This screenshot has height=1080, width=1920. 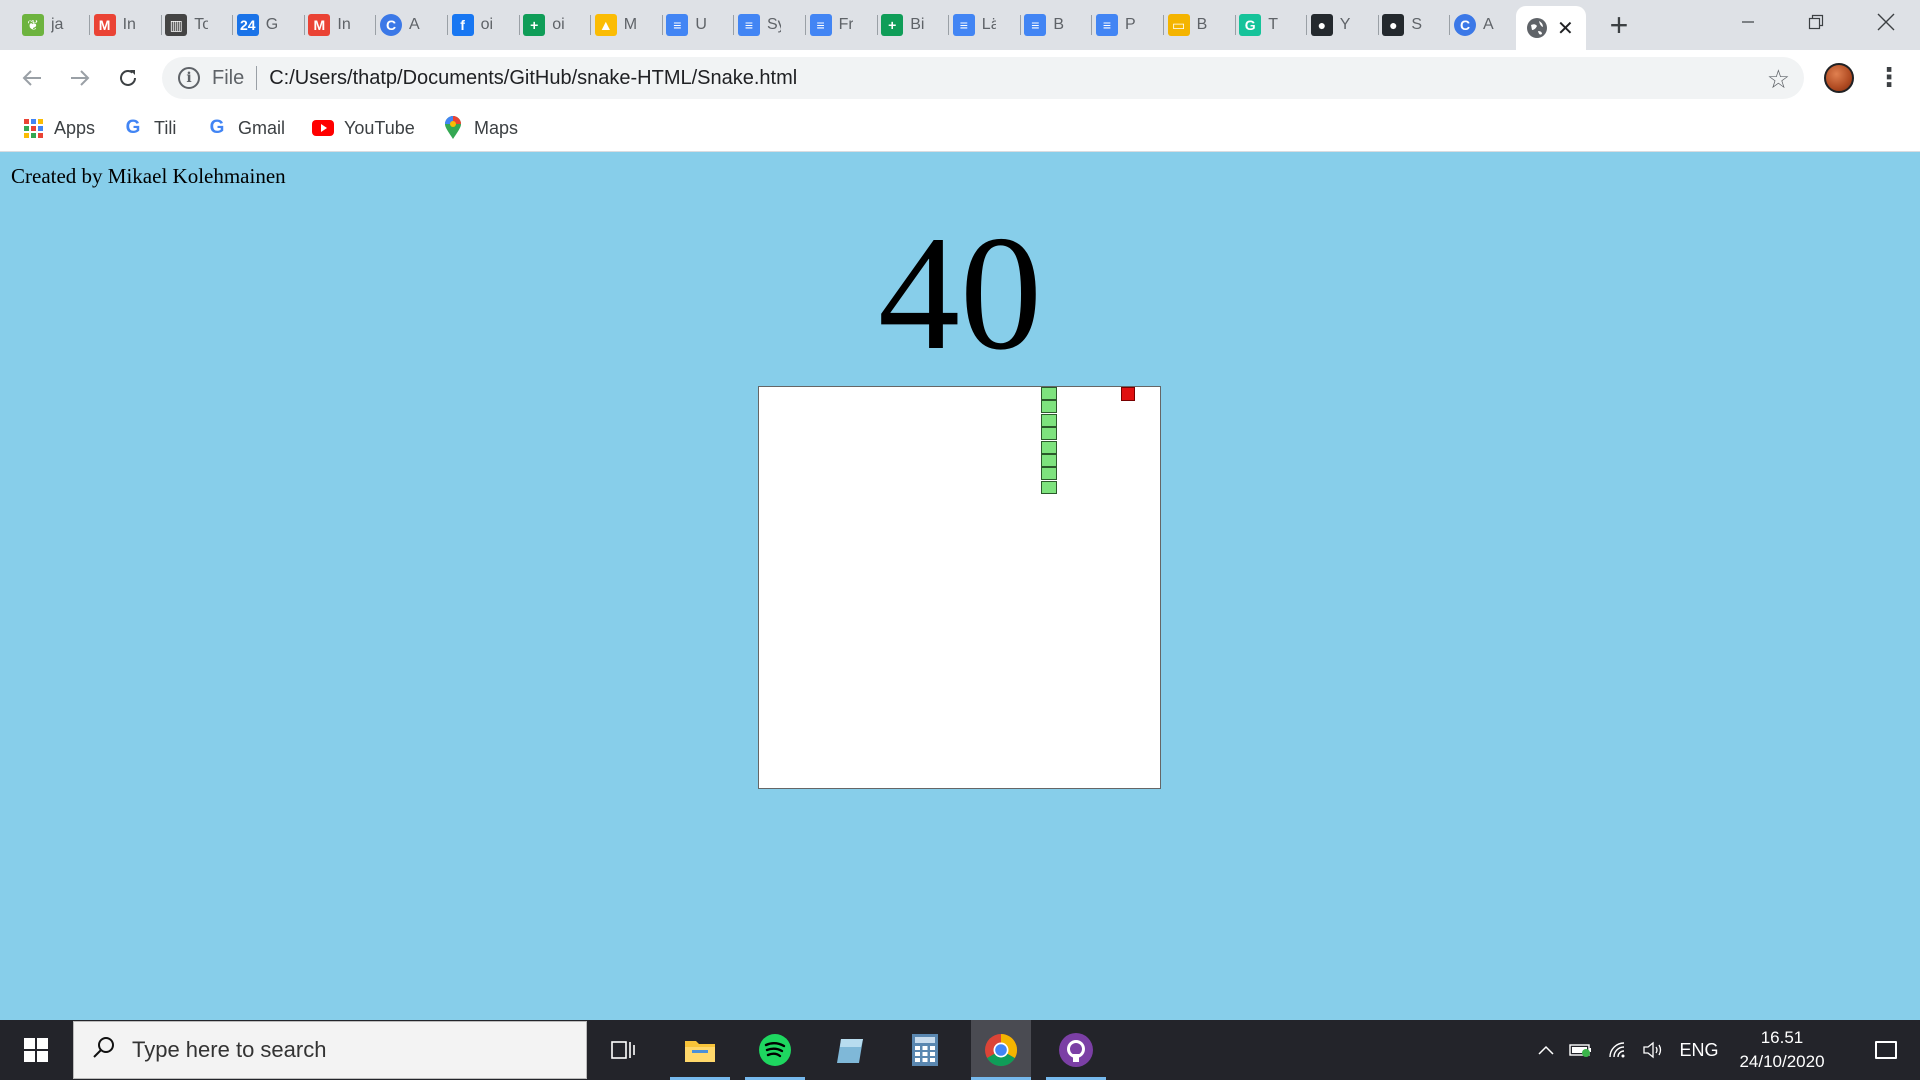 What do you see at coordinates (149, 128) in the screenshot?
I see `bookmark-tili: G Tili` at bounding box center [149, 128].